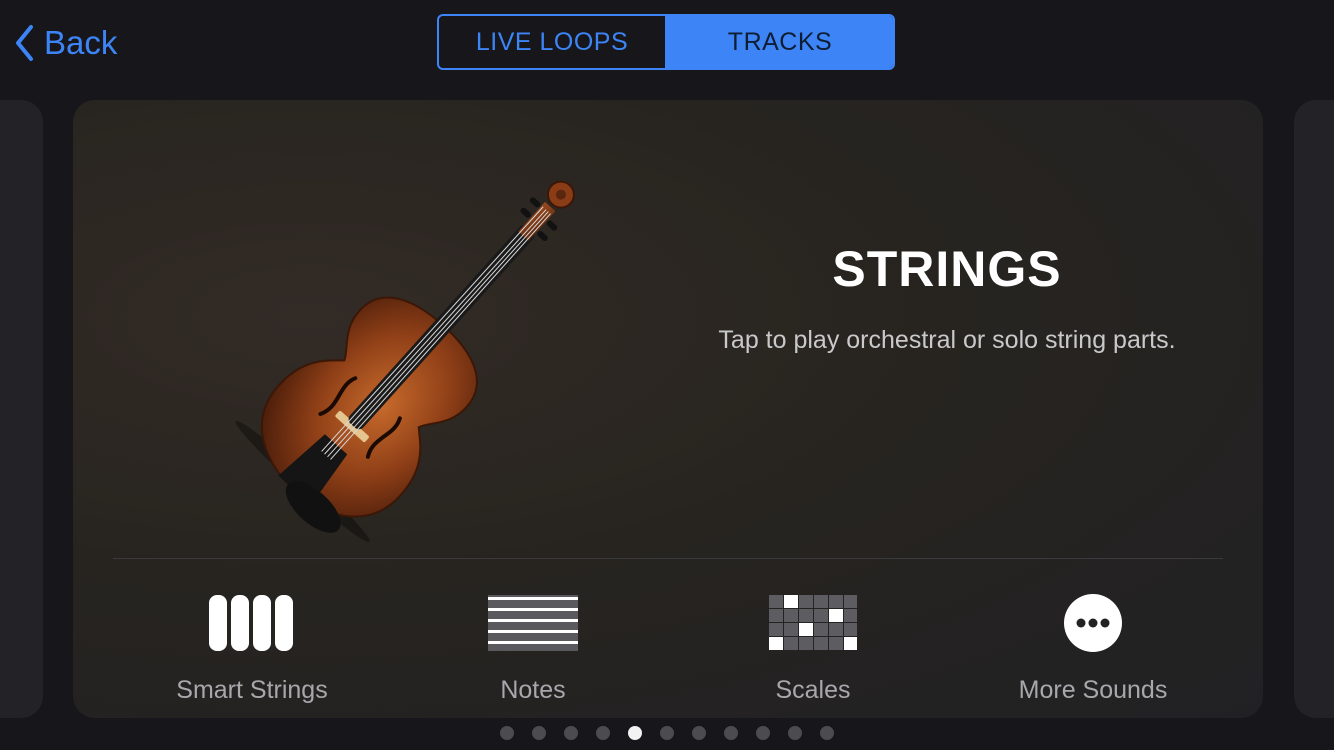 Image resolution: width=1334 pixels, height=750 pixels. What do you see at coordinates (21, 409) in the screenshot?
I see `previous-instrument-card` at bounding box center [21, 409].